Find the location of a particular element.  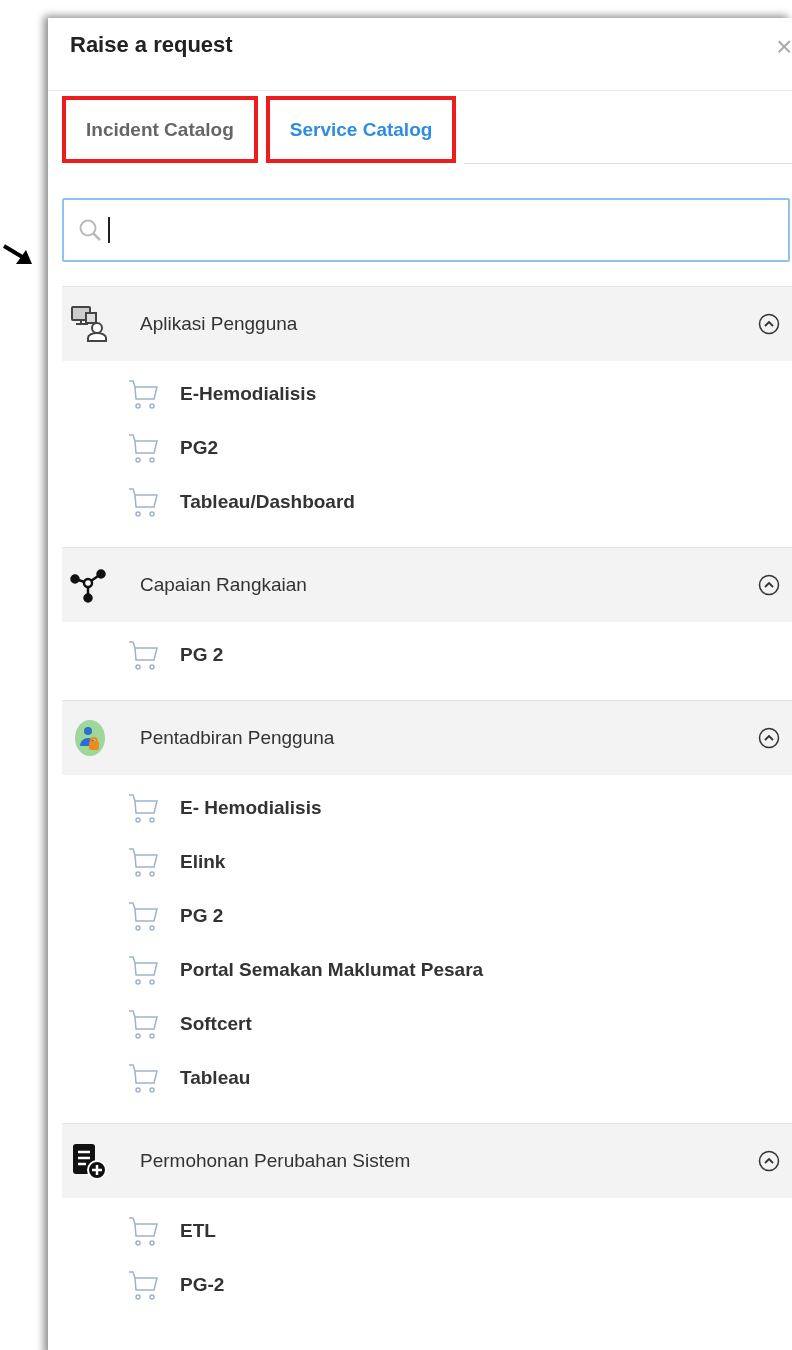

catalog-item: Tableau is located at coordinates (215, 1078).